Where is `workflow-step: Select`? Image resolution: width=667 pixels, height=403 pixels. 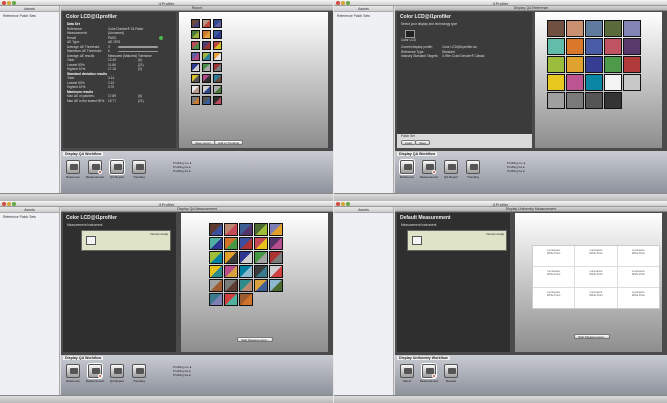 workflow-step: Select is located at coordinates (407, 373).